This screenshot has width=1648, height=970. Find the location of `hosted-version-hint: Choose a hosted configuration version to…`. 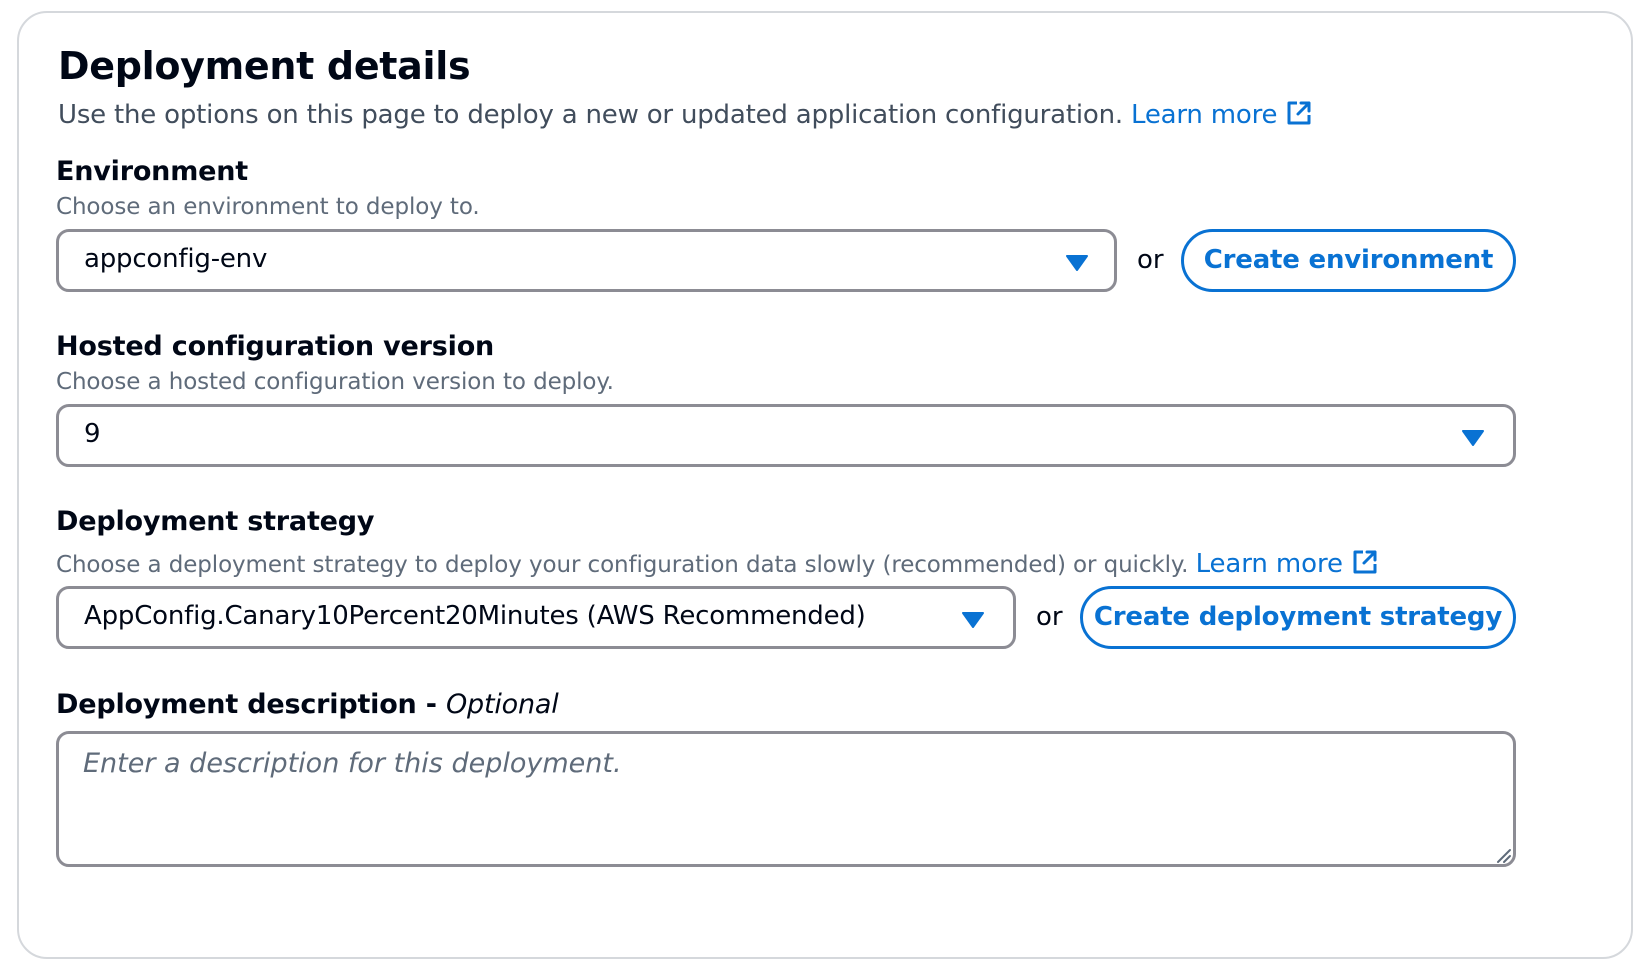

hosted-version-hint: Choose a hosted configuration version to… is located at coordinates (335, 382).